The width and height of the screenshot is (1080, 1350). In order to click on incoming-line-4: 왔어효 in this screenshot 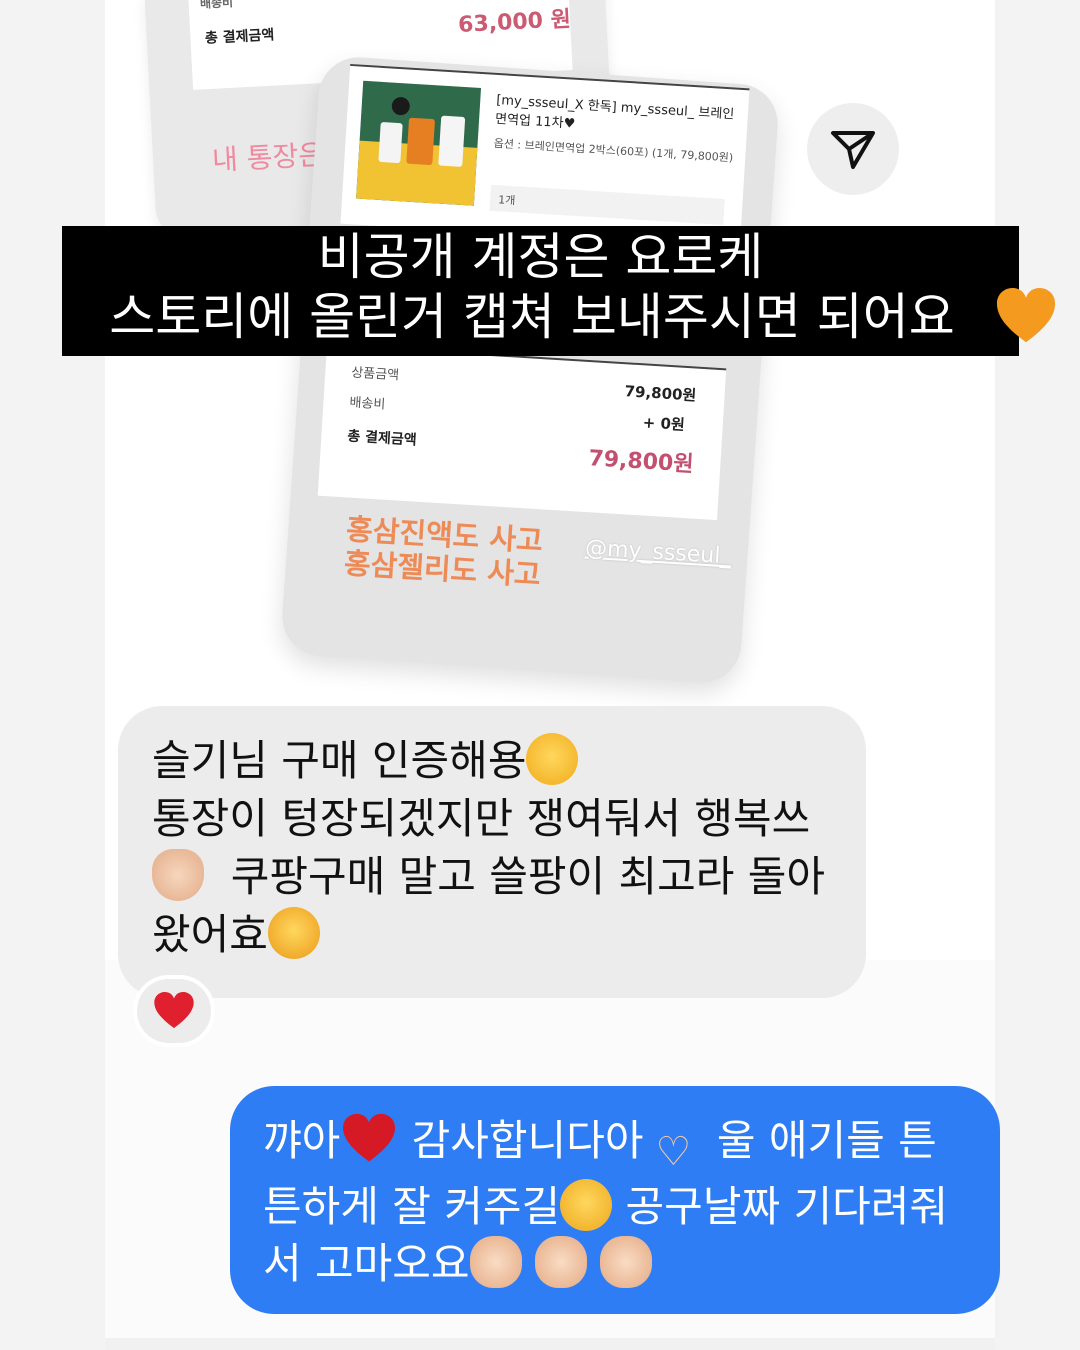, I will do `click(210, 934)`.